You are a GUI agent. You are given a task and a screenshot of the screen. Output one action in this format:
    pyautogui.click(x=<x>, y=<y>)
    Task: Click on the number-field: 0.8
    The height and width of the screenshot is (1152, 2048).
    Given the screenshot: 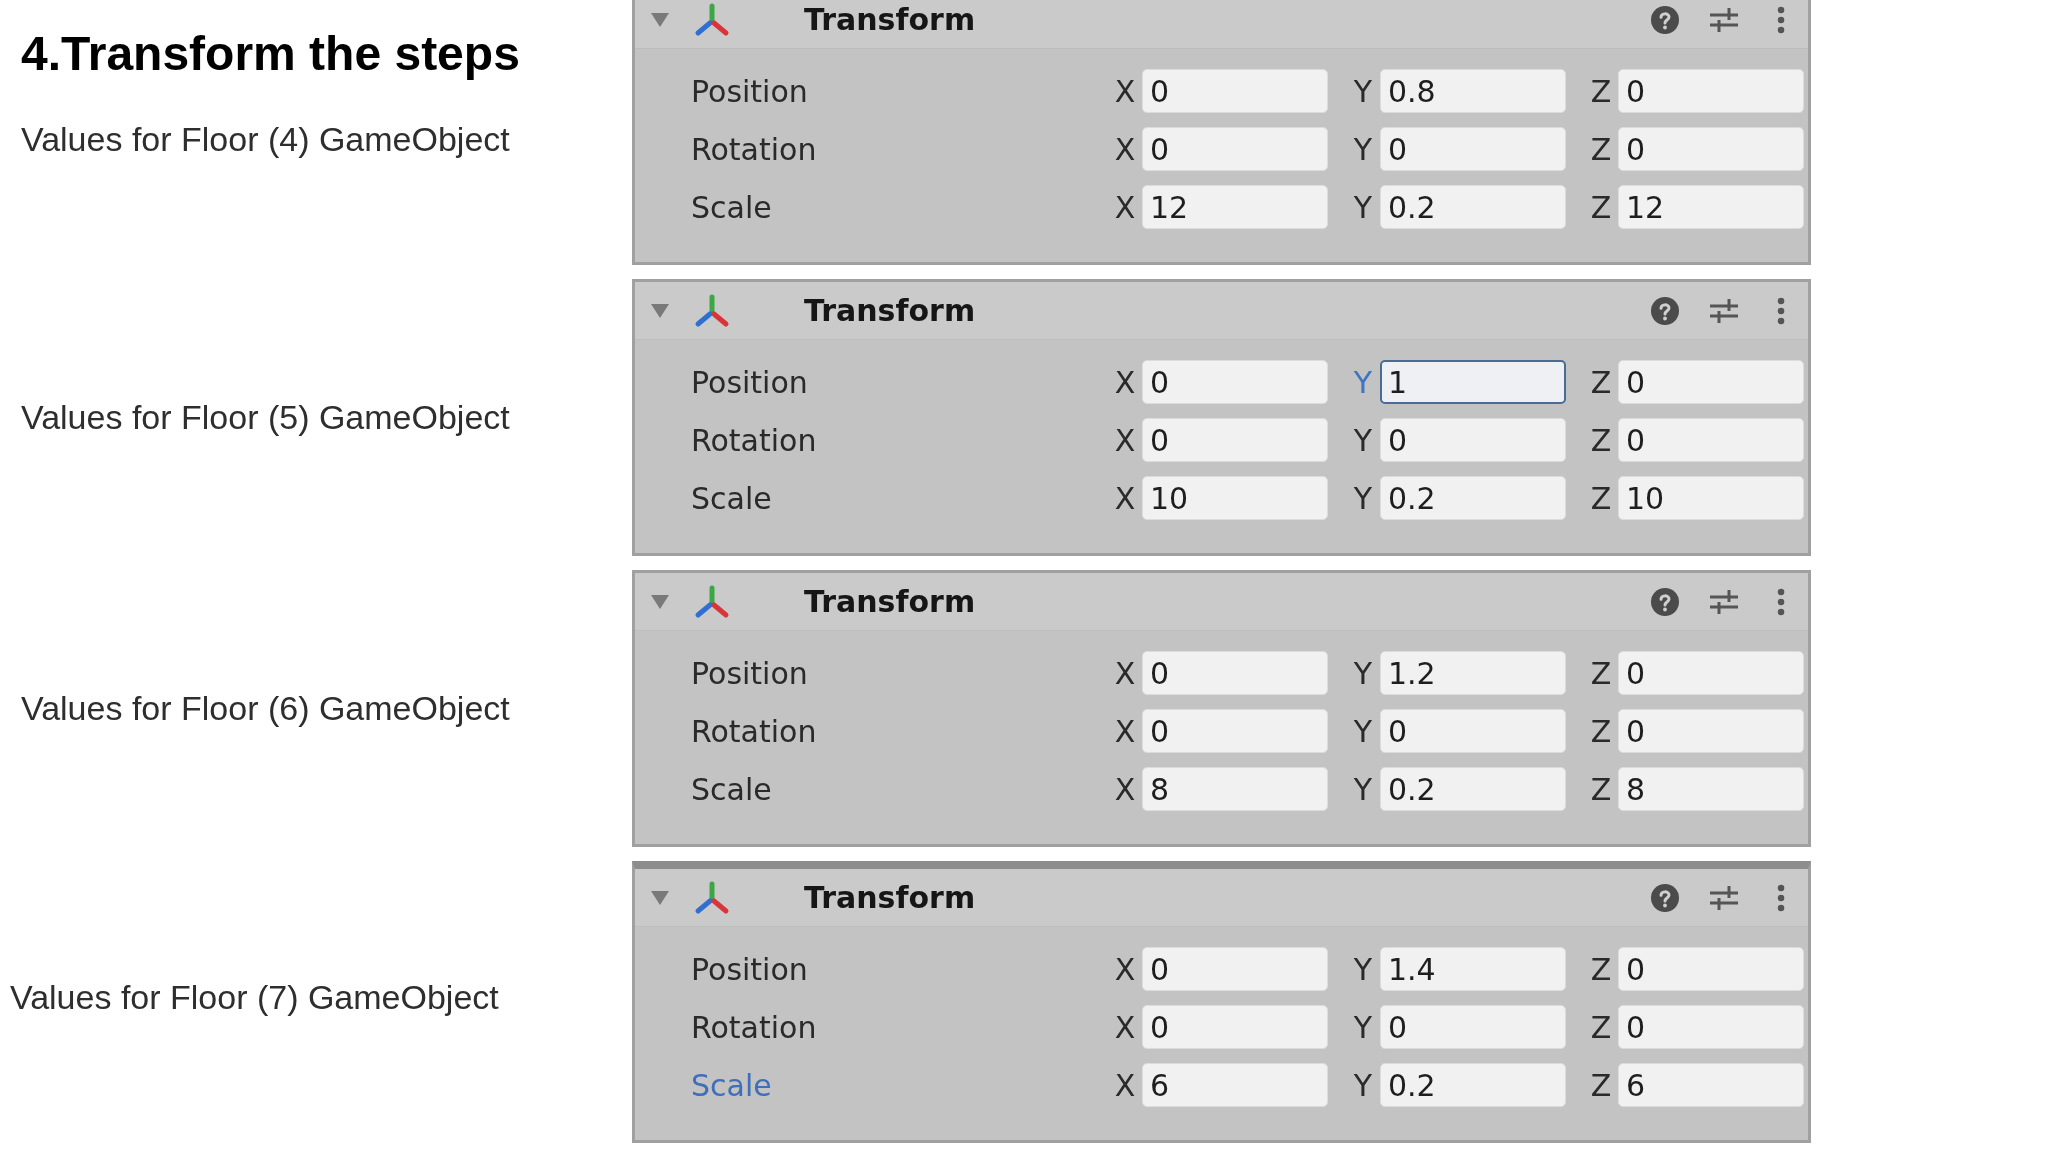 What is the action you would take?
    pyautogui.click(x=1473, y=91)
    